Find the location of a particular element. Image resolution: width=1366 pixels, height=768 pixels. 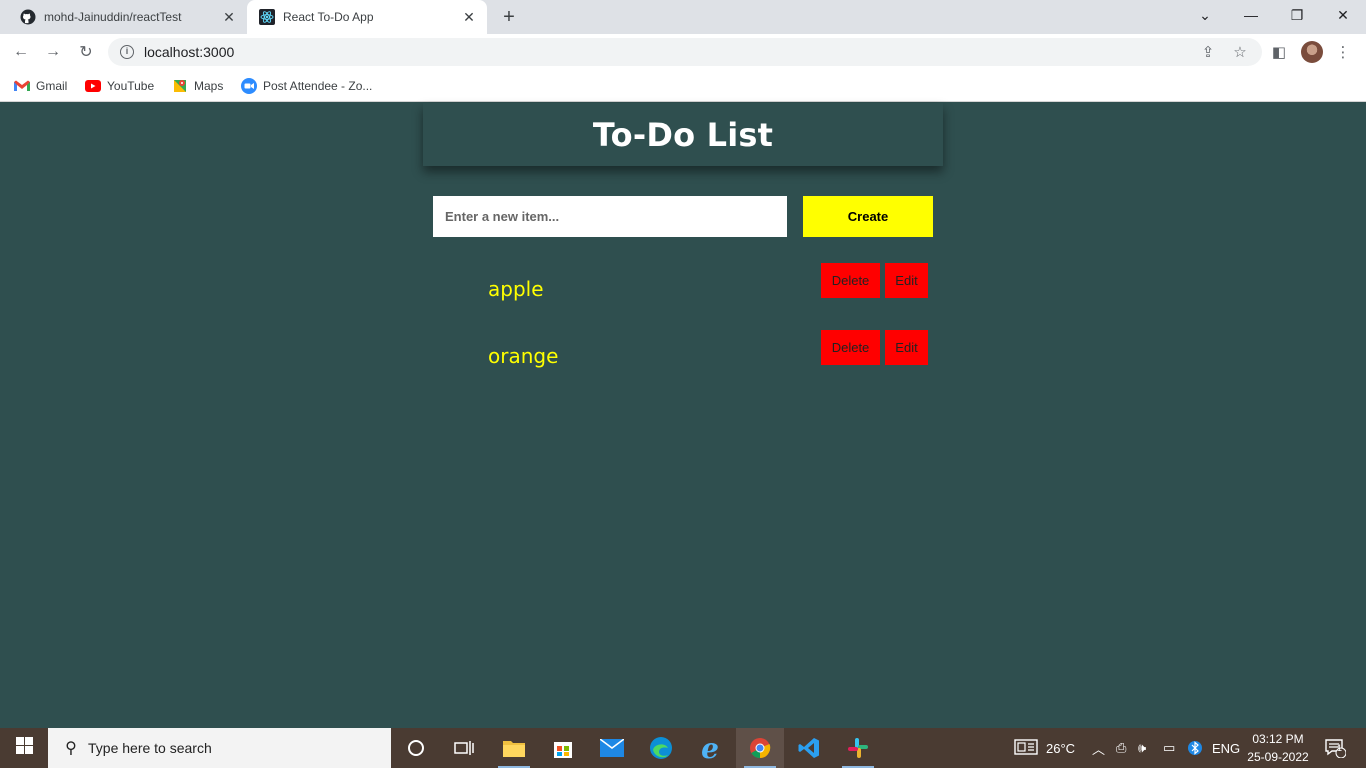

browser-toolbar: ← → ↻ i localhost:3000 ⇪ ☆ ◧ ⋮ is located at coordinates (683, 52).